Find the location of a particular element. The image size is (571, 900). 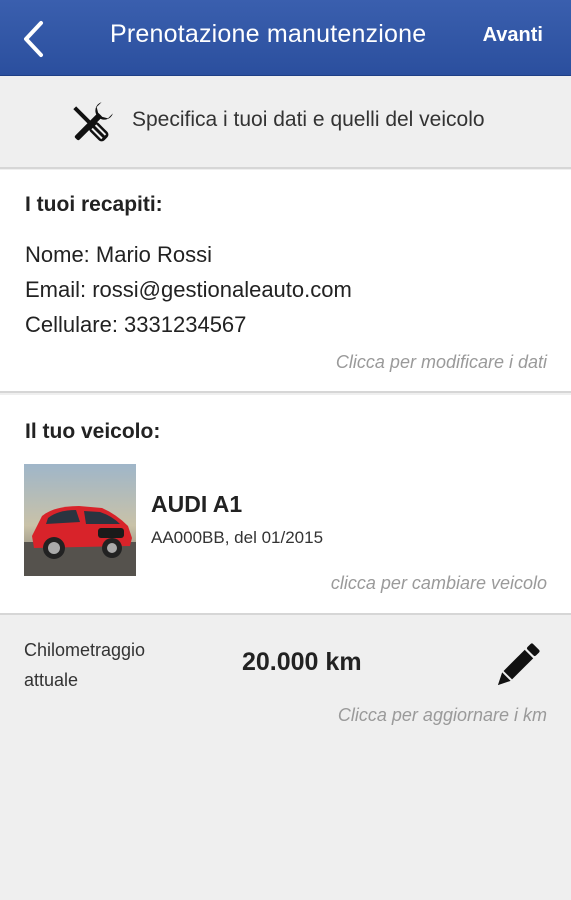

pencil-icon is located at coordinates (517, 666).